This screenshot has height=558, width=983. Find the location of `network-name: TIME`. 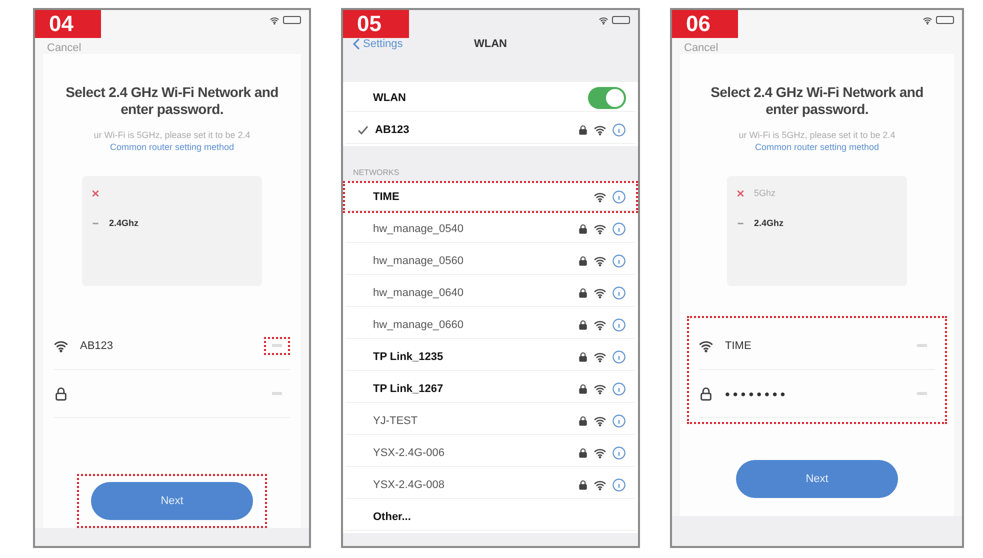

network-name: TIME is located at coordinates (472, 197).